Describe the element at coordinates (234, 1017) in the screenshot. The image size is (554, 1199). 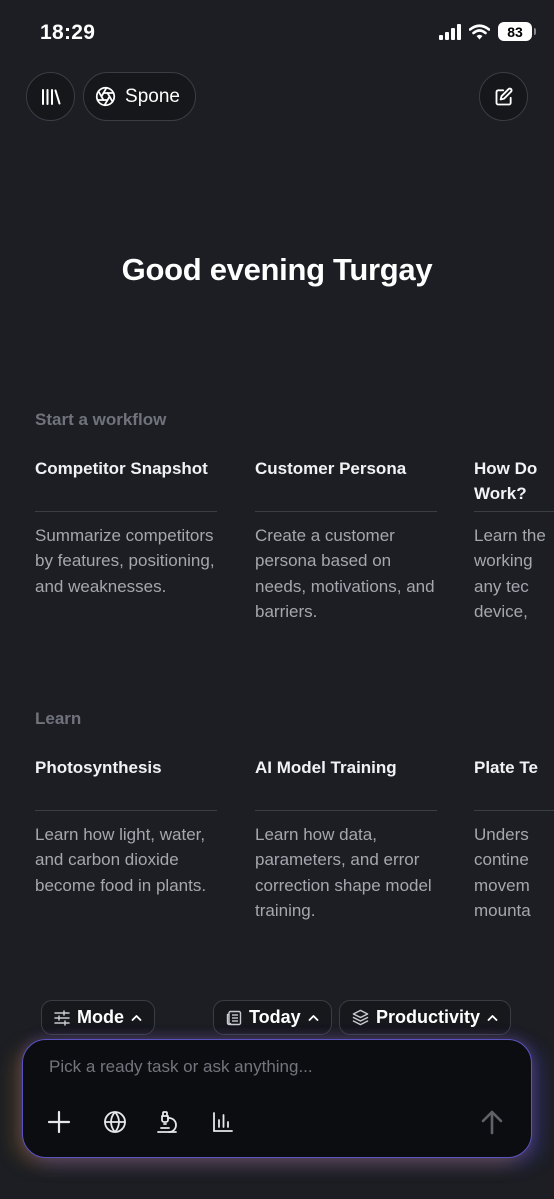
I see `newspaper-icon` at that location.